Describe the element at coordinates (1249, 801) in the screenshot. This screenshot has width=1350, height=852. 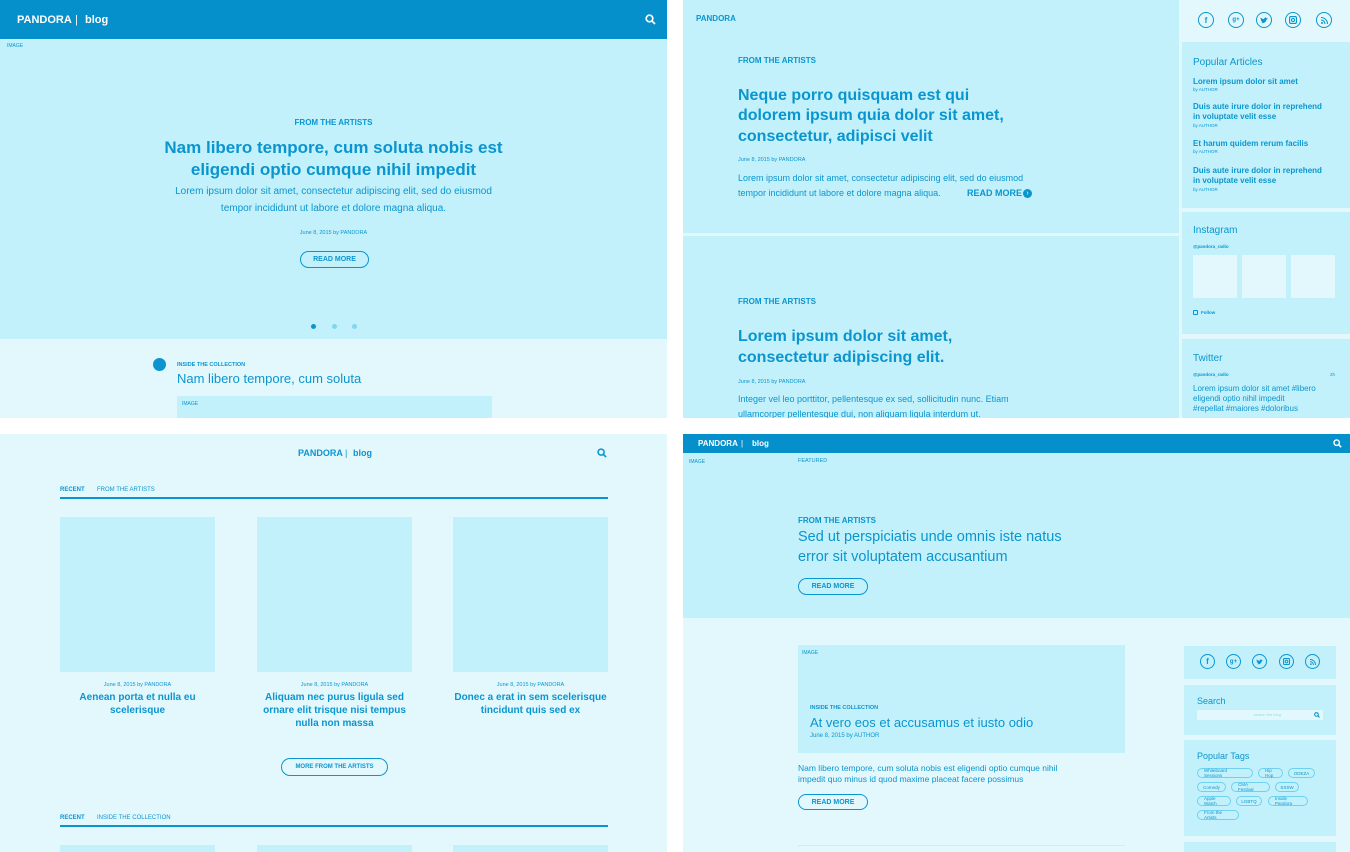
I see `tag-pill: LGBTQ` at that location.